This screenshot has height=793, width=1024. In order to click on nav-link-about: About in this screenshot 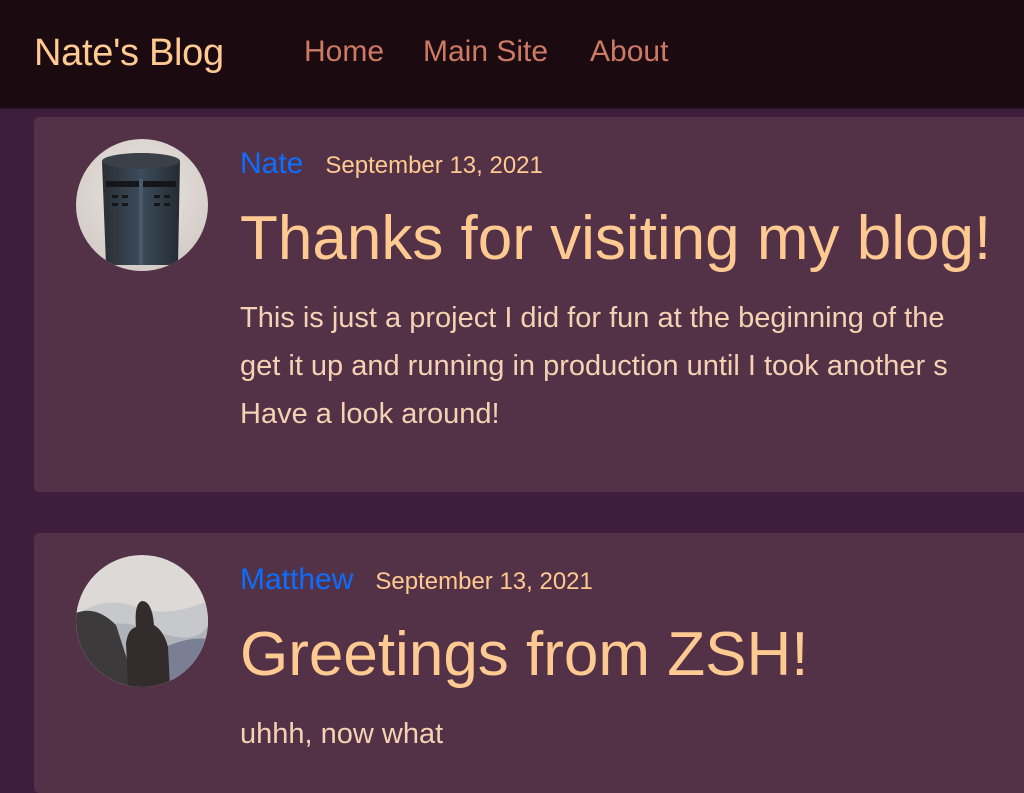, I will do `click(629, 52)`.